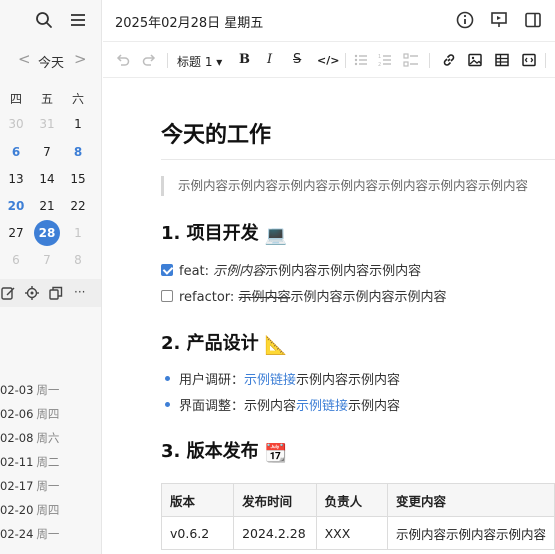 This screenshot has width=555, height=554. What do you see at coordinates (224, 232) in the screenshot?
I see `section-heading: 1. 项目开发 💻` at bounding box center [224, 232].